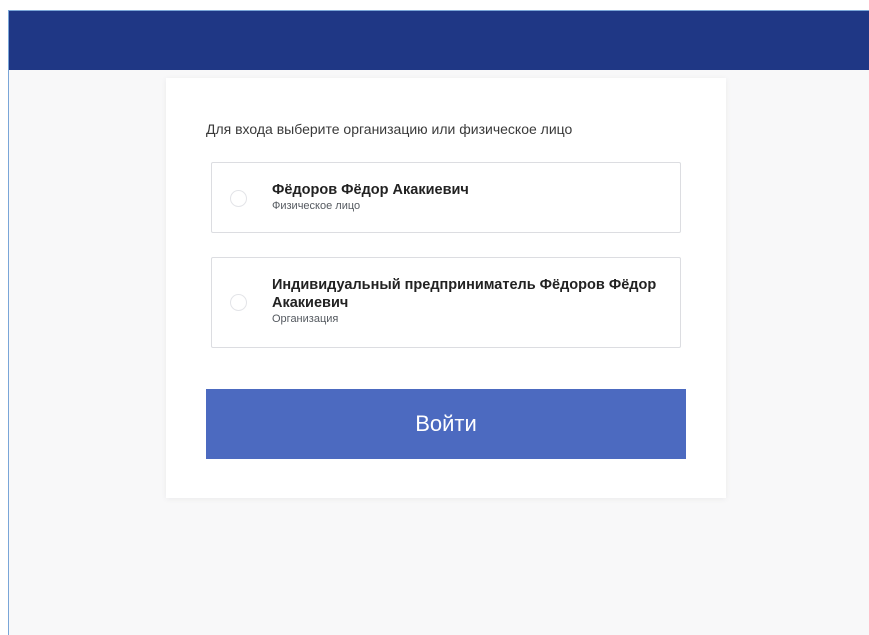 Image resolution: width=869 pixels, height=635 pixels. Describe the element at coordinates (305, 319) in the screenshot. I see `account-option-type: Организация` at that location.